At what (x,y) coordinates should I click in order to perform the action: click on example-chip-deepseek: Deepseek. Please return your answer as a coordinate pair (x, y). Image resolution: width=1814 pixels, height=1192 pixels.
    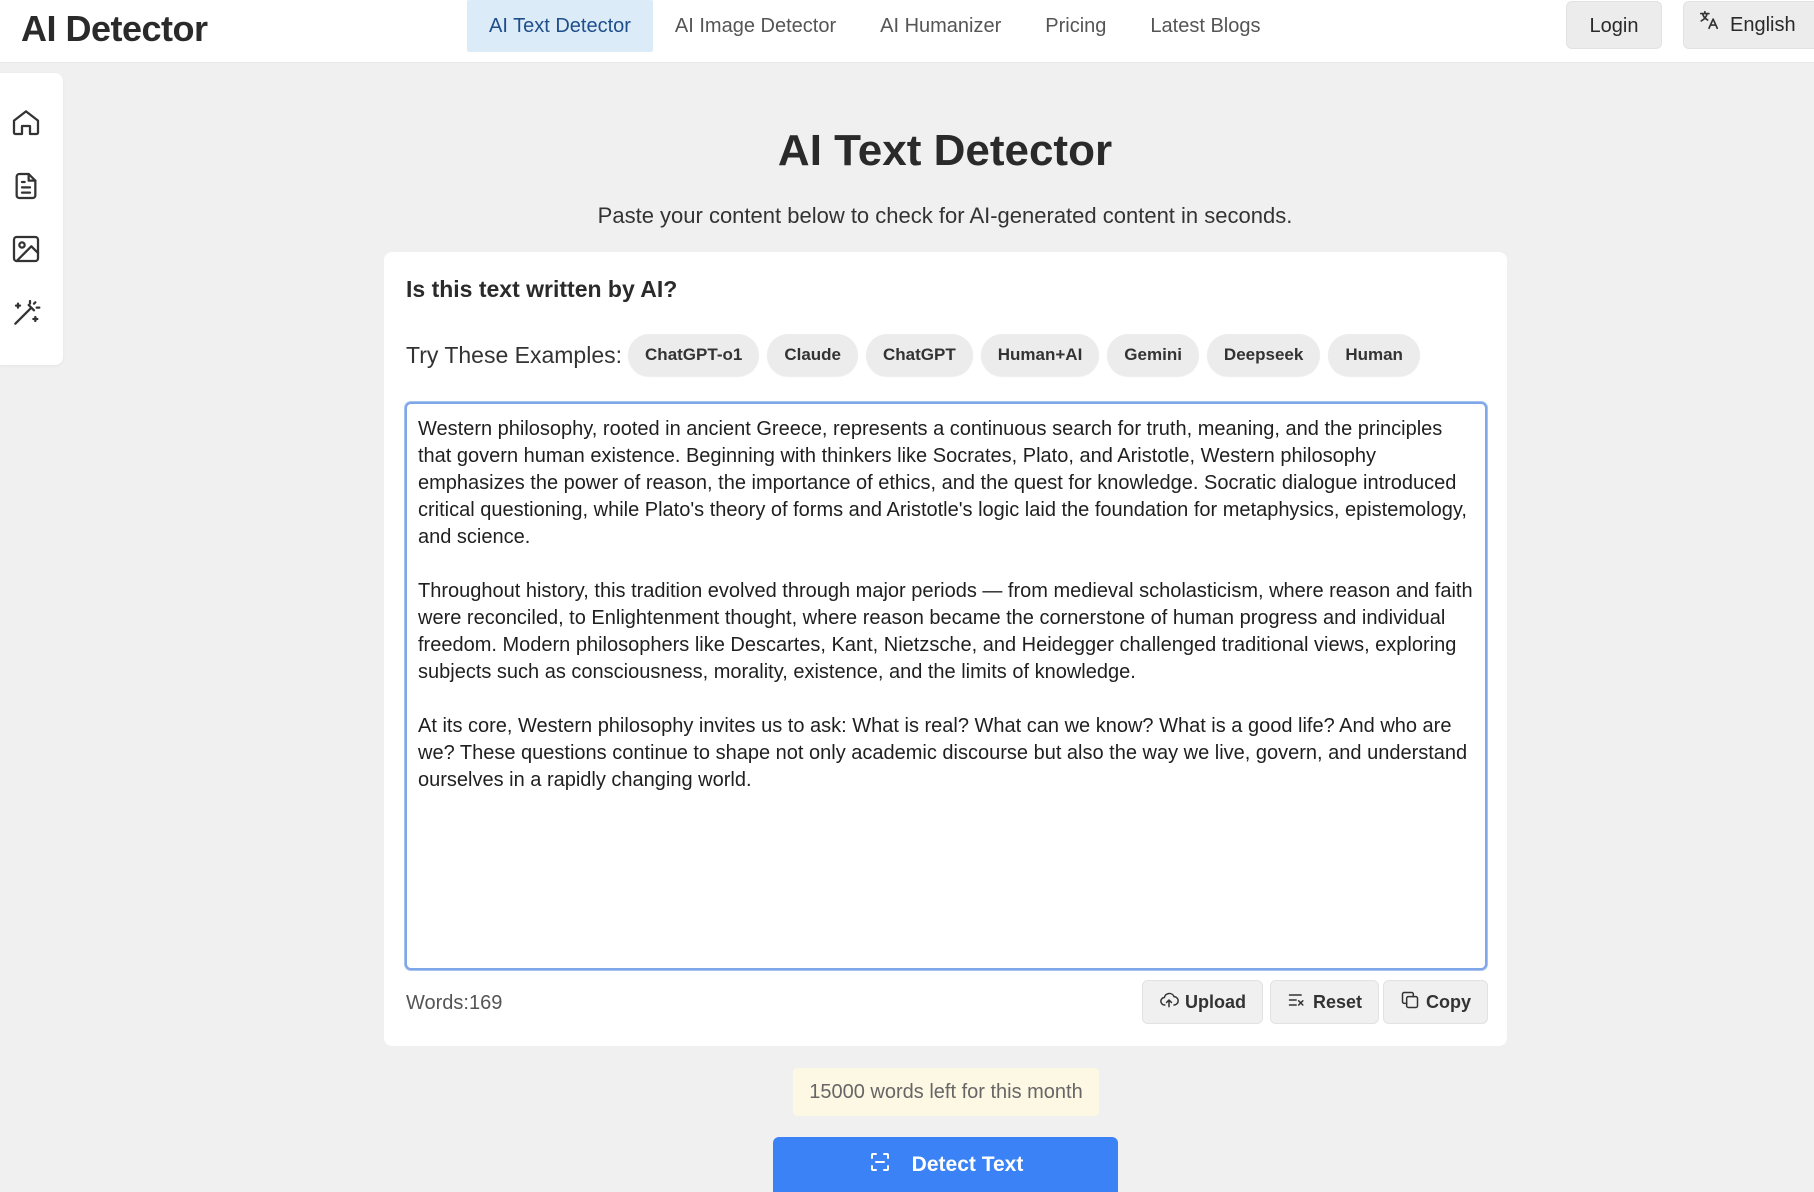
    Looking at the image, I should click on (1263, 355).